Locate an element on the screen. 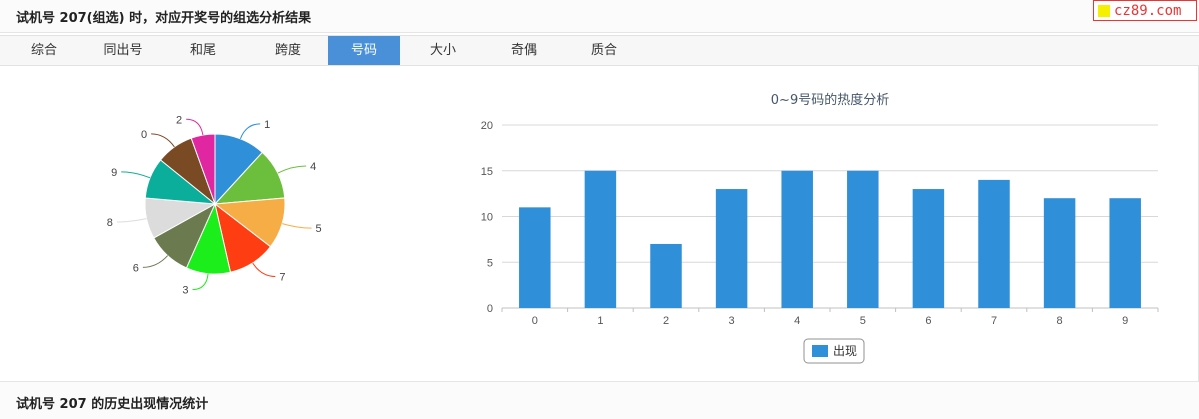 This screenshot has width=1199, height=419. section-title: 试机号 207(组选) 时，对应开奖号的组选分析结果 is located at coordinates (164, 18).